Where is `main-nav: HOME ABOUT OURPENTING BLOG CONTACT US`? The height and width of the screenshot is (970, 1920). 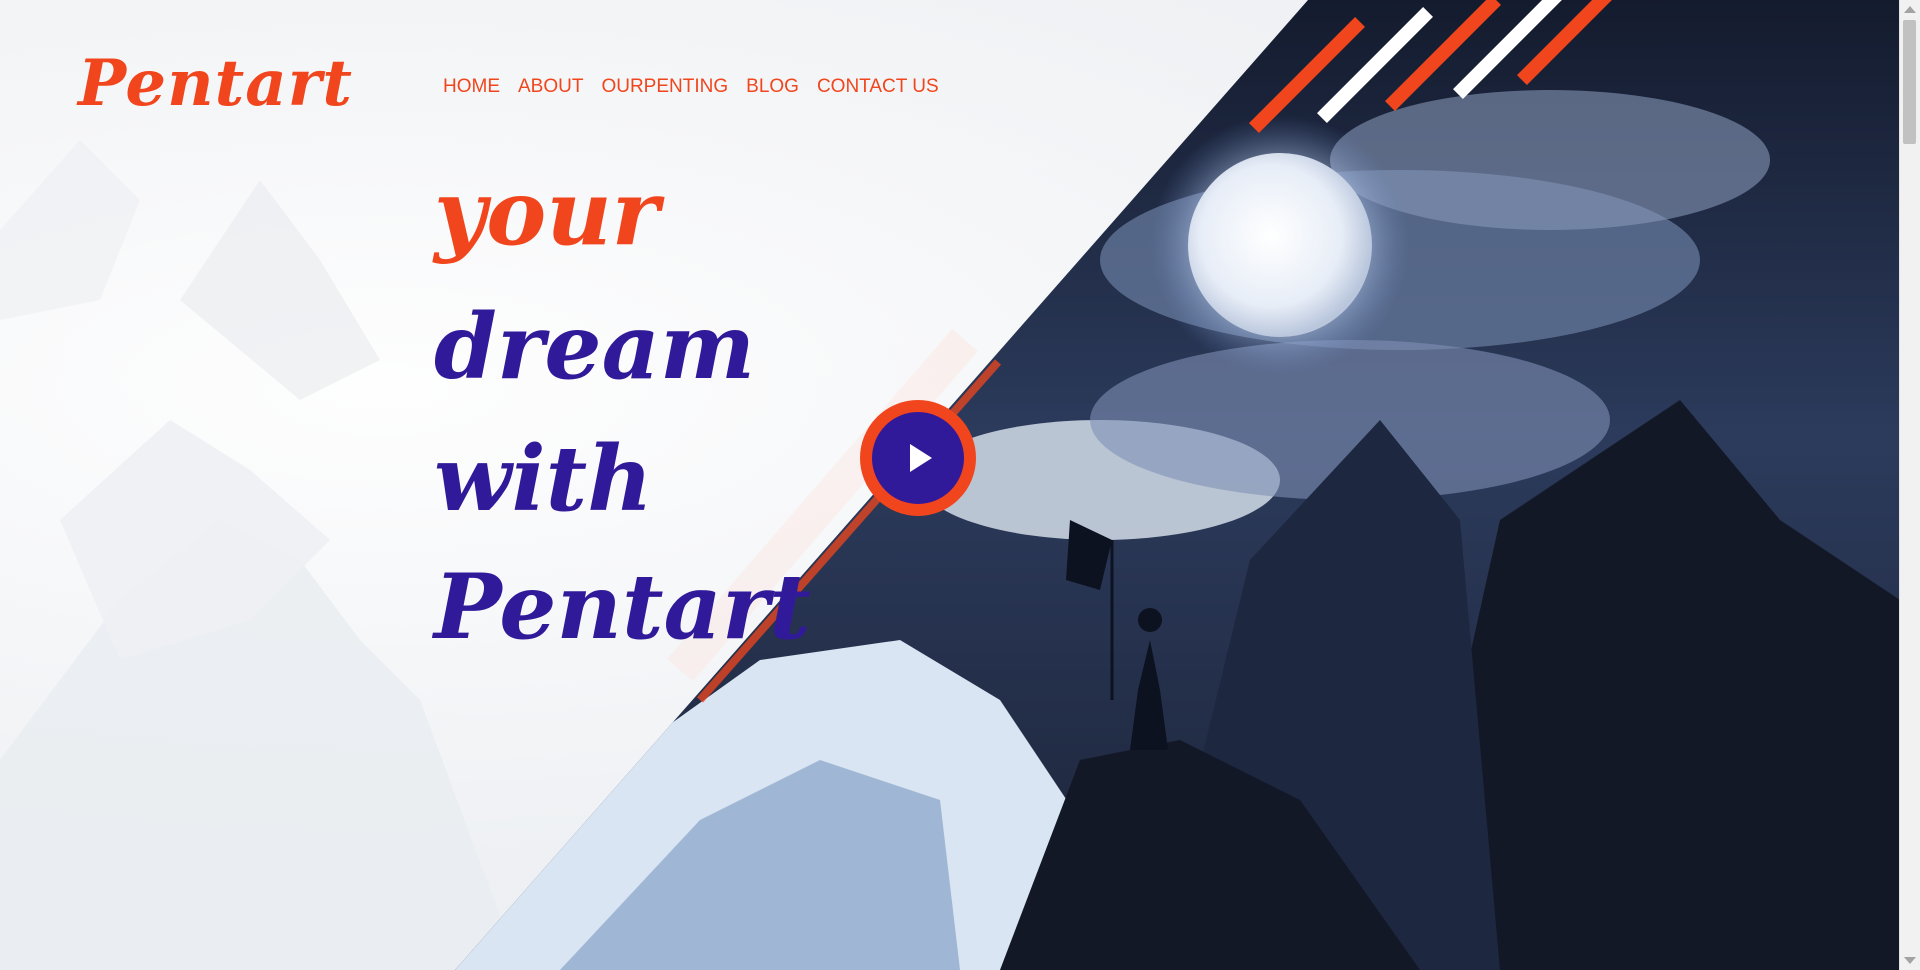 main-nav: HOME ABOUT OURPENTING BLOG CONTACT US is located at coordinates (691, 87).